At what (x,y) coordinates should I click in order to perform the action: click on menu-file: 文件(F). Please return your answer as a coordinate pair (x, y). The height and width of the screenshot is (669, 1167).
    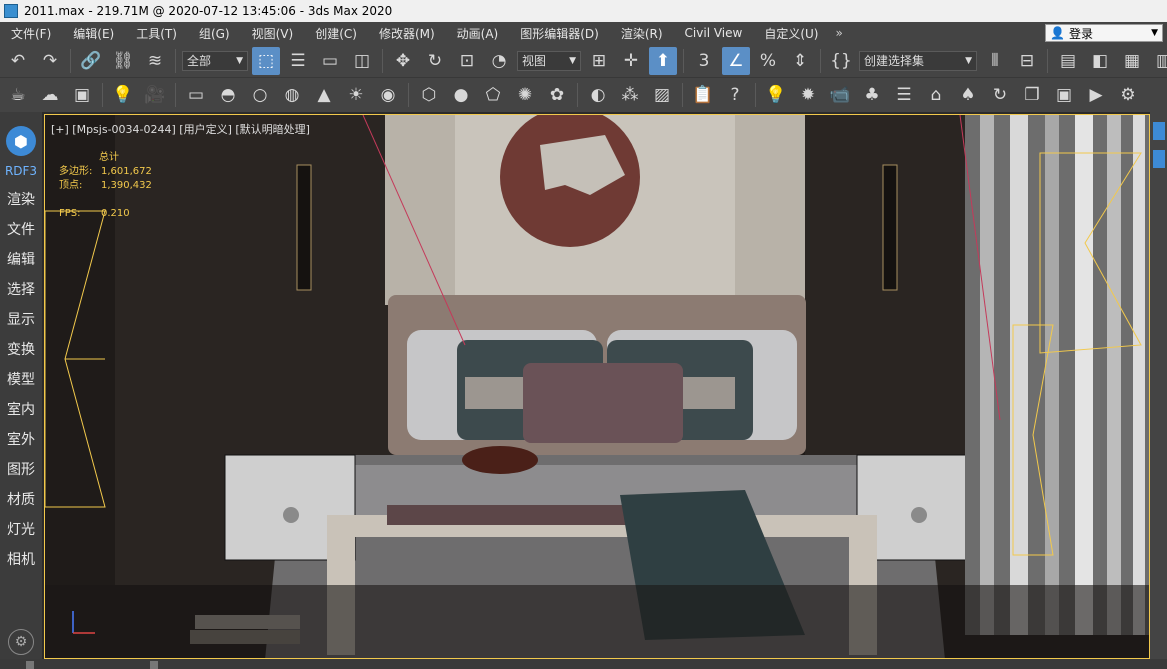
    Looking at the image, I should click on (31, 33).